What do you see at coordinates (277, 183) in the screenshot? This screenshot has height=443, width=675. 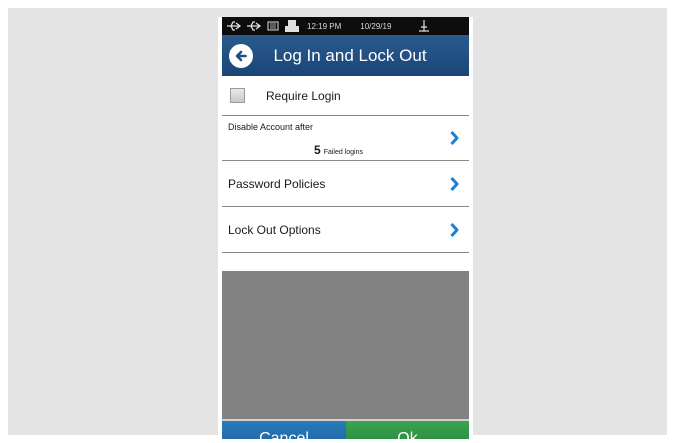 I see `password-policies-label: Password Policies` at bounding box center [277, 183].